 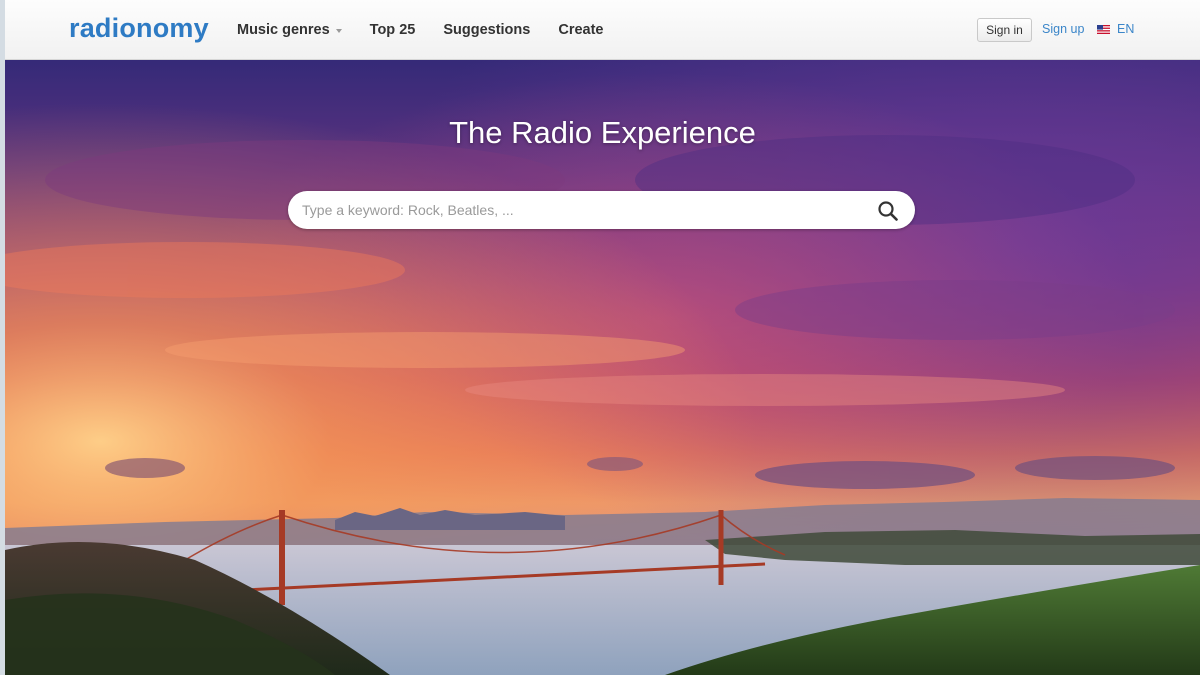 What do you see at coordinates (1063, 29) in the screenshot?
I see `sign-up-link: Sign up` at bounding box center [1063, 29].